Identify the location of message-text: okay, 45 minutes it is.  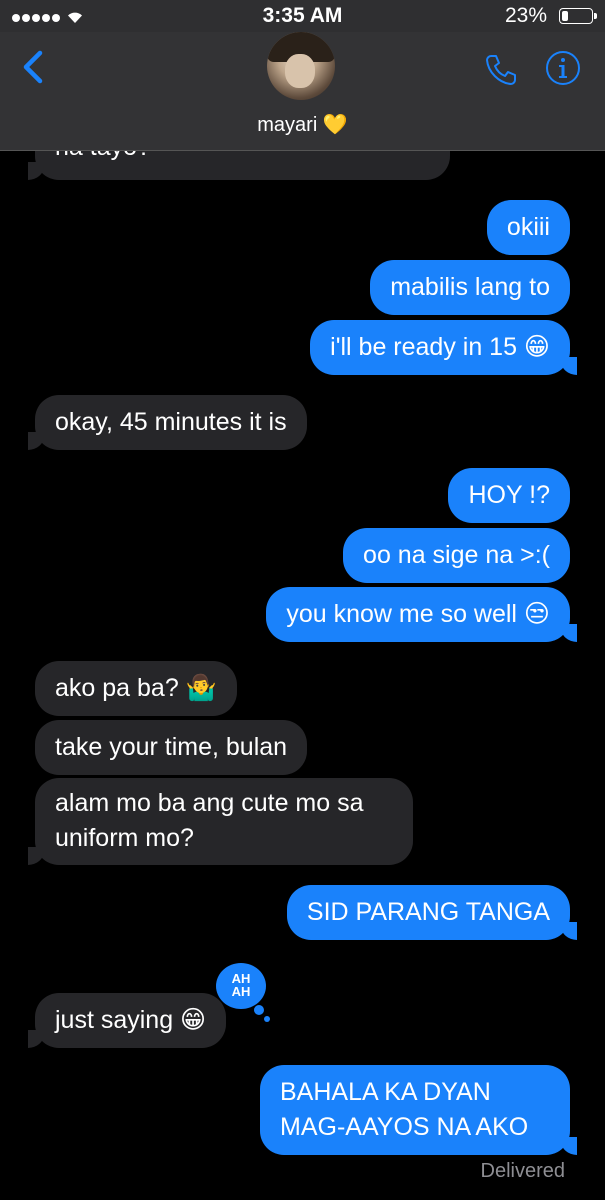
(171, 422).